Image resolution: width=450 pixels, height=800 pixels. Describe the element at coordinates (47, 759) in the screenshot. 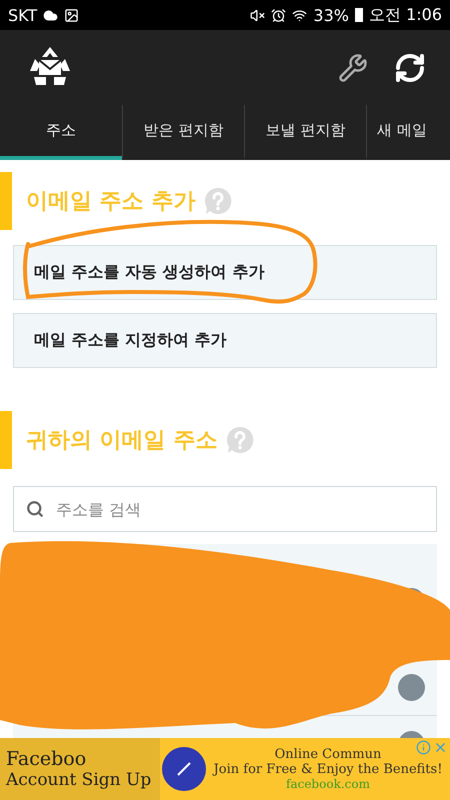

I see `ad-title: Faceboo` at that location.